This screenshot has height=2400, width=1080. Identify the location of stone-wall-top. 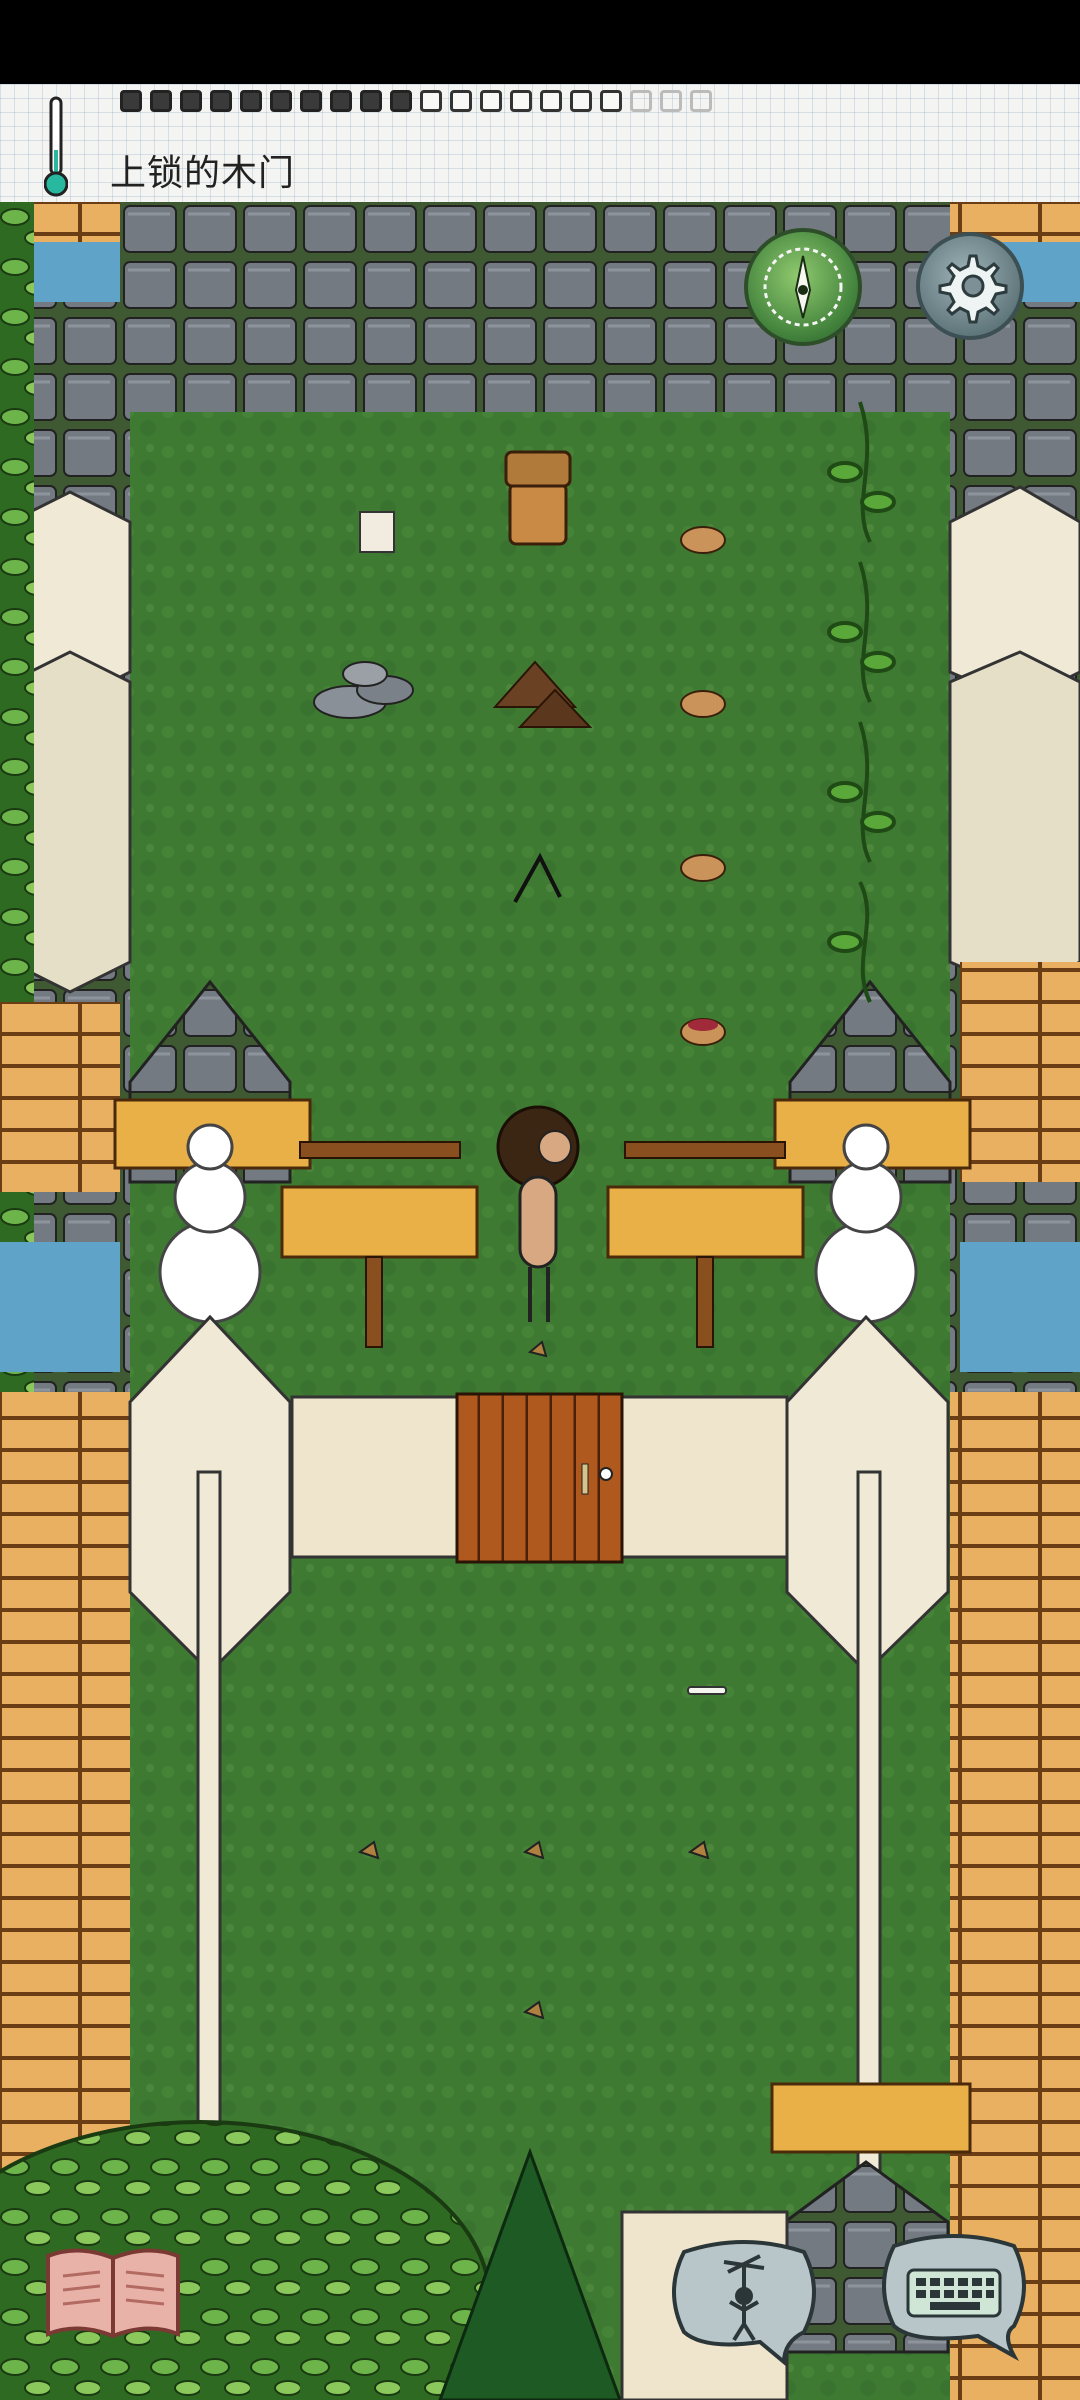
(540, 307).